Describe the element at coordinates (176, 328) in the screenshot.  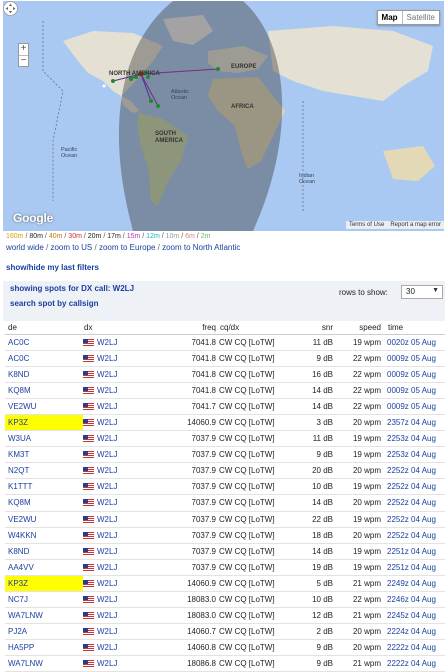
I see `header-freq: freq` at that location.